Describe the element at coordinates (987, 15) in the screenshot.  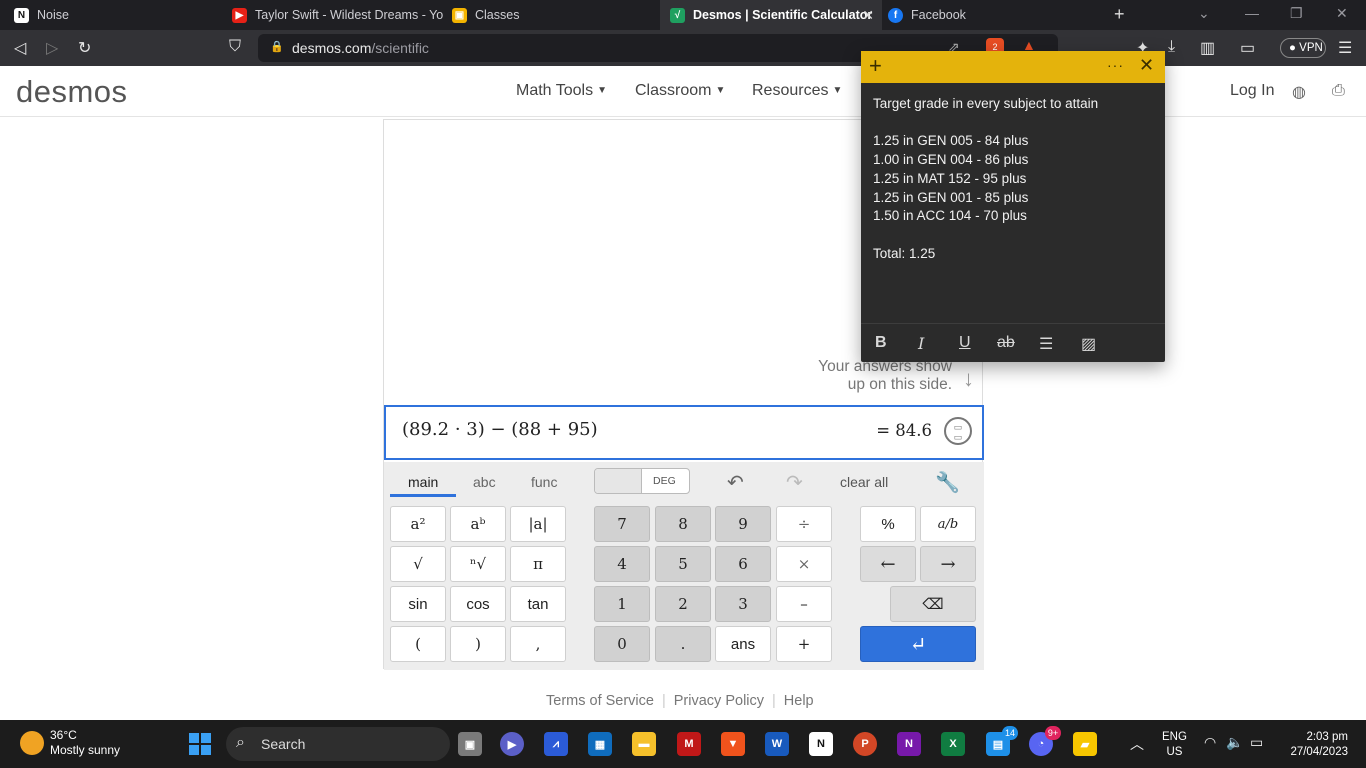
I see `tab-facebook: f Facebook` at that location.